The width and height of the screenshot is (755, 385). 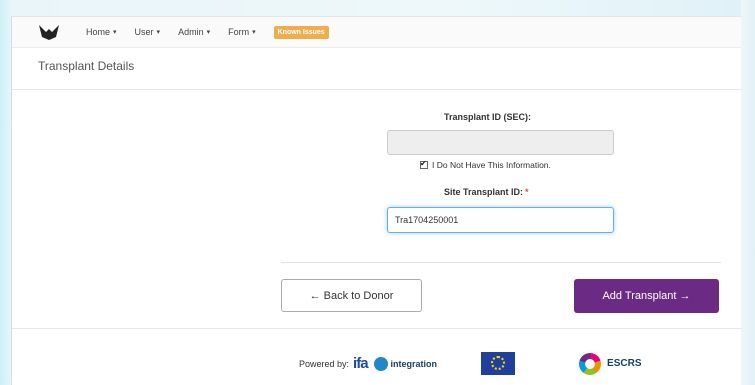 What do you see at coordinates (646, 296) in the screenshot?
I see `add-transplant-button: Add Transplant →` at bounding box center [646, 296].